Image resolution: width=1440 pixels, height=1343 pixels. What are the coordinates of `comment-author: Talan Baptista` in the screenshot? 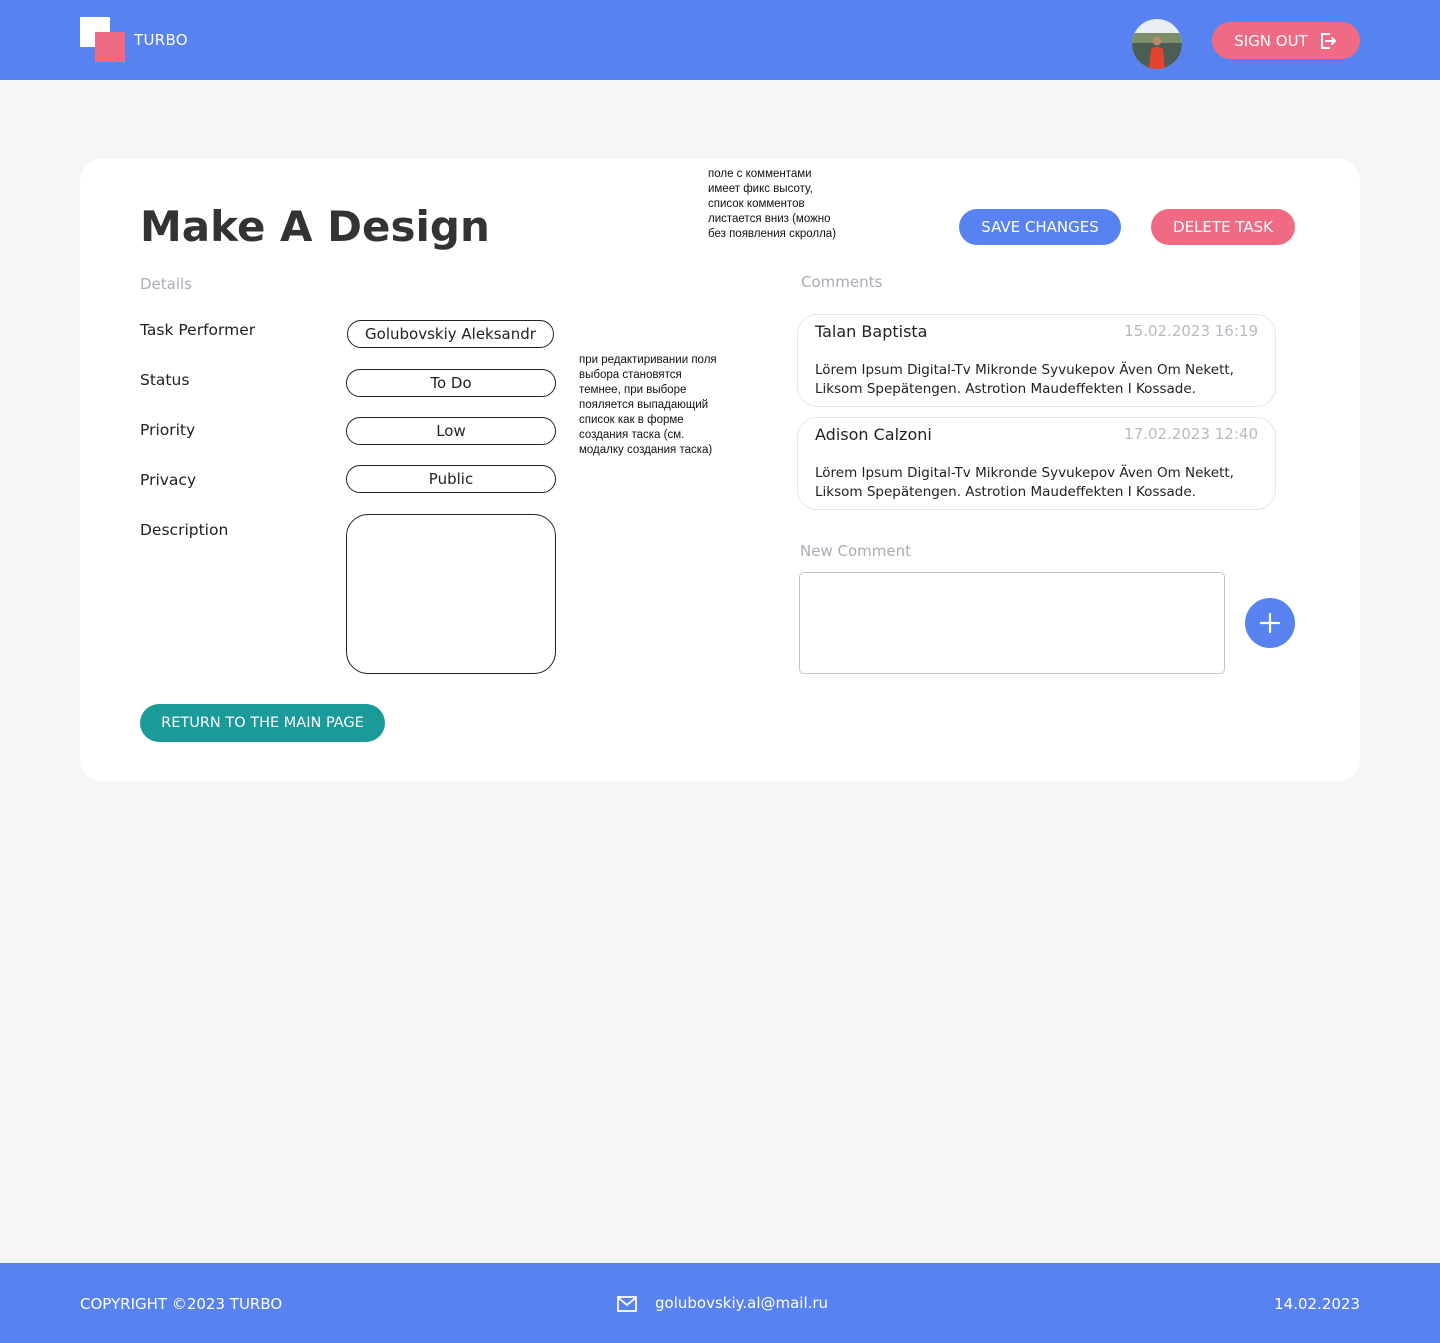 It's located at (871, 331).